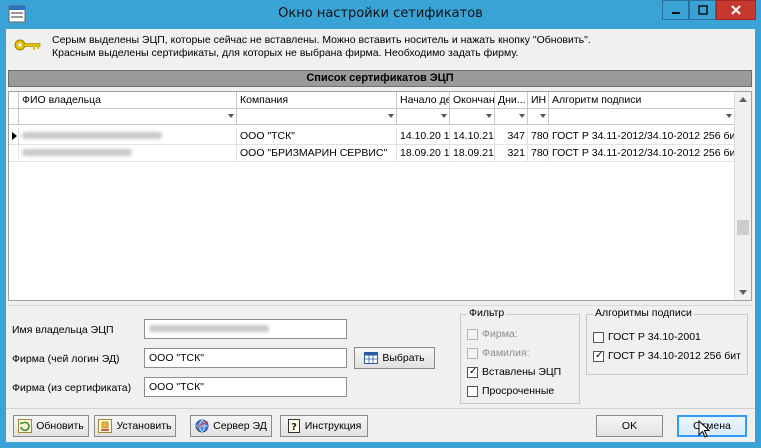 The image size is (761, 448). I want to click on row-indicator-header, so click(14, 100).